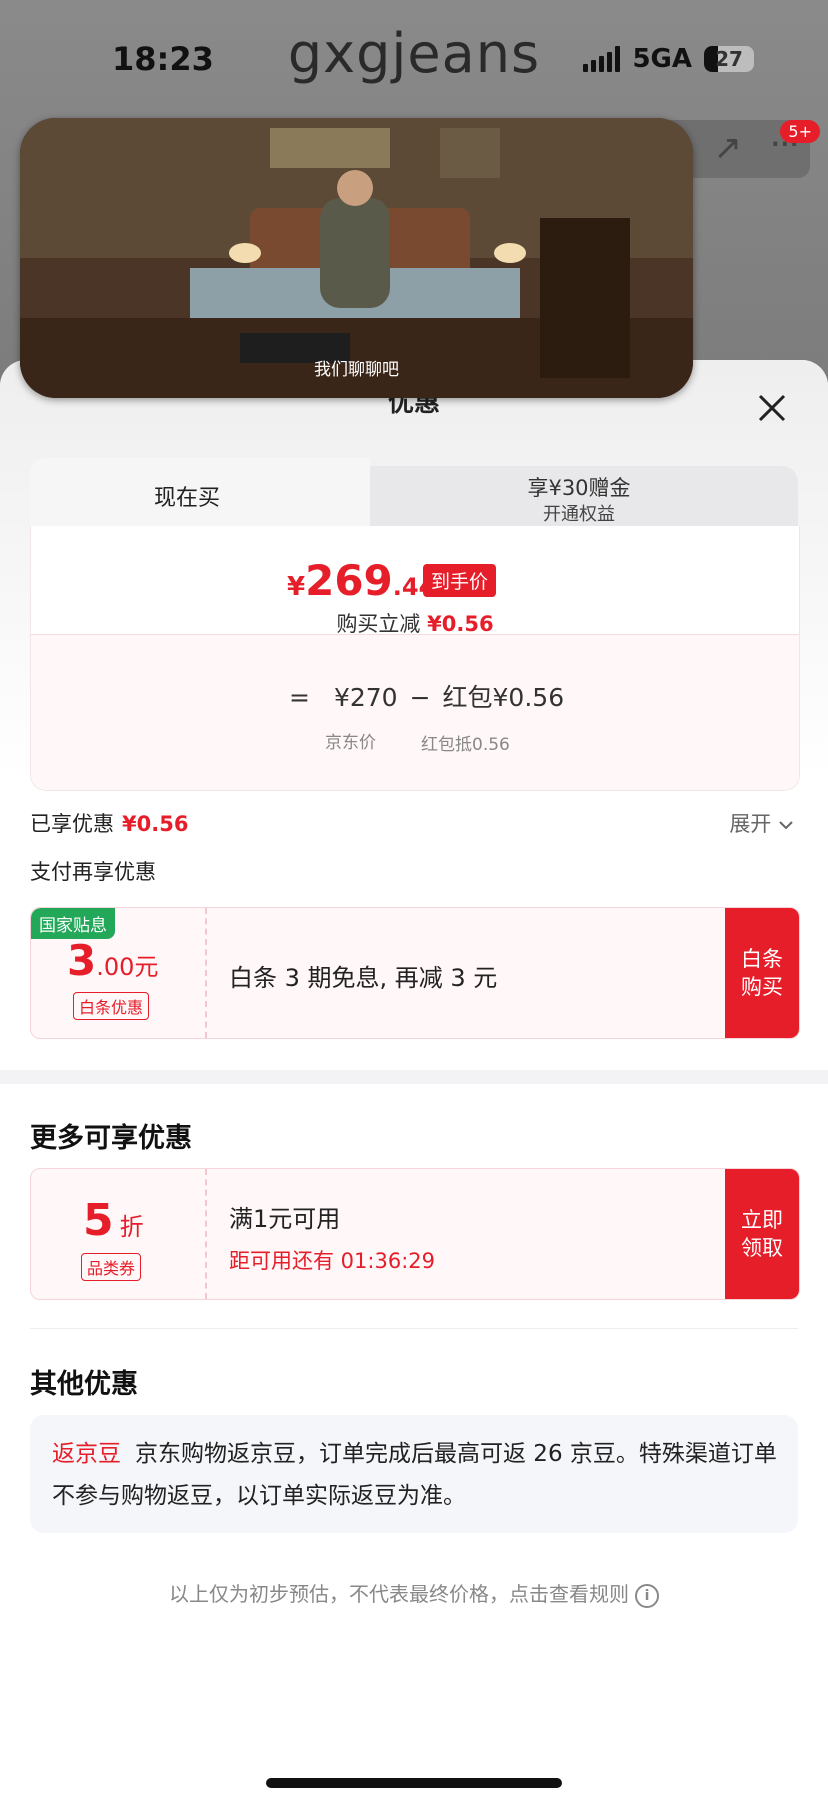 The width and height of the screenshot is (828, 1800). I want to click on baitiao-coupon: 国家贴息 3.00元 白条优惠 白条 3 期免息, 再减 3 元 白条 购买, so click(415, 973).